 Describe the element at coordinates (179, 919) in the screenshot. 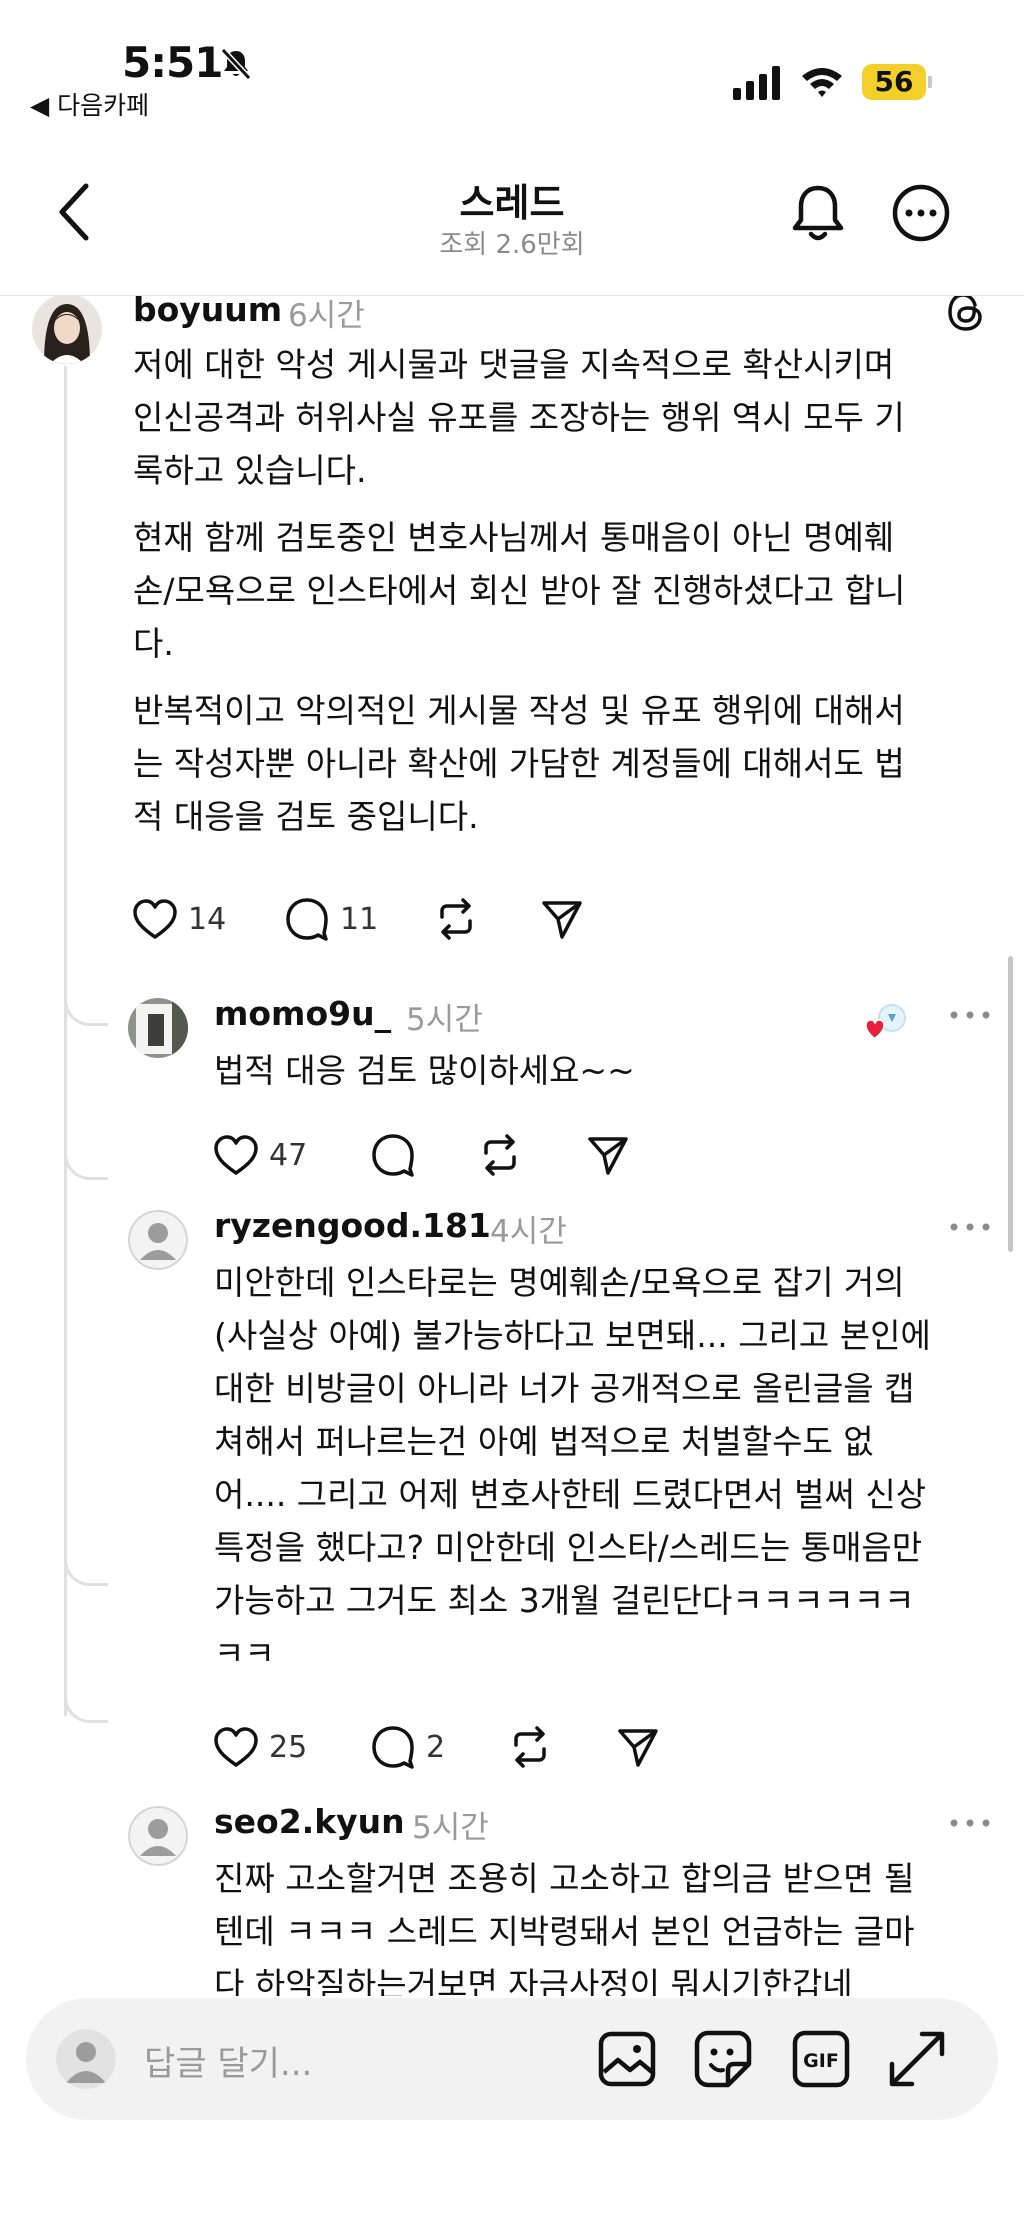

I see `like-button: 14` at that location.